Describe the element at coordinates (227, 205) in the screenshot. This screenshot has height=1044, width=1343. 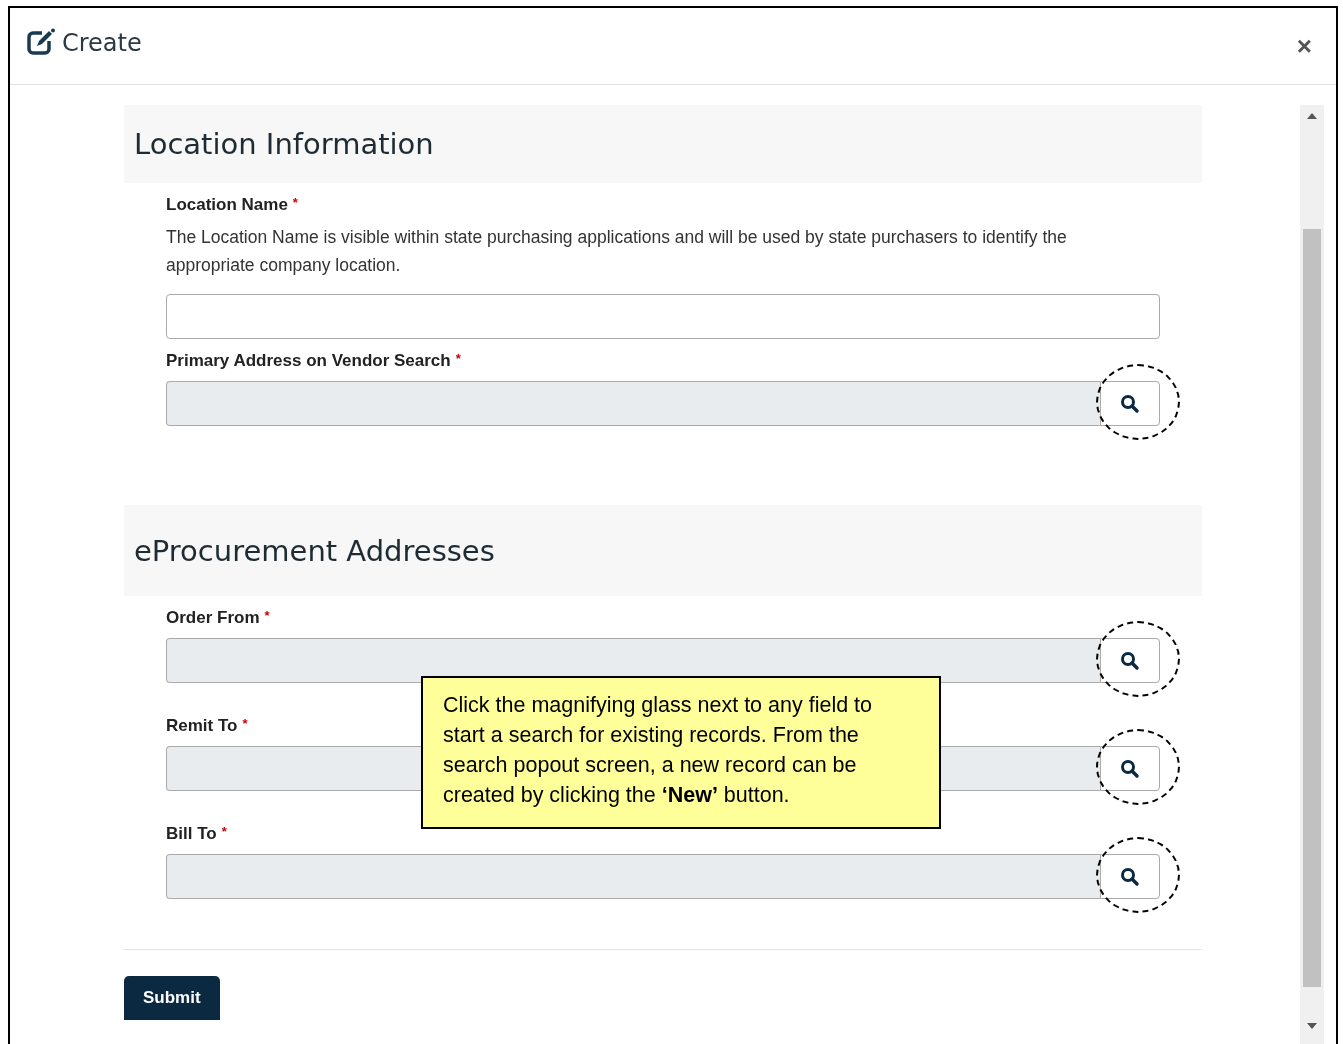
I see `field-label: Location Name` at that location.